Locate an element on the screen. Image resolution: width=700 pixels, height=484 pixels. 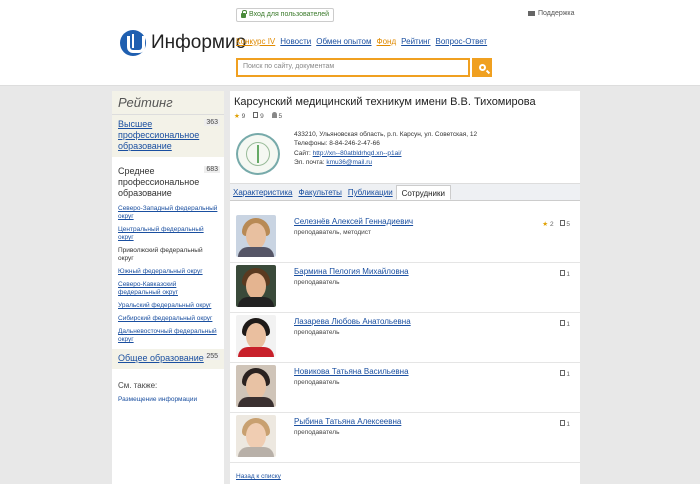
district-item: Южный федеральный округ is located at coordinates (168, 272).